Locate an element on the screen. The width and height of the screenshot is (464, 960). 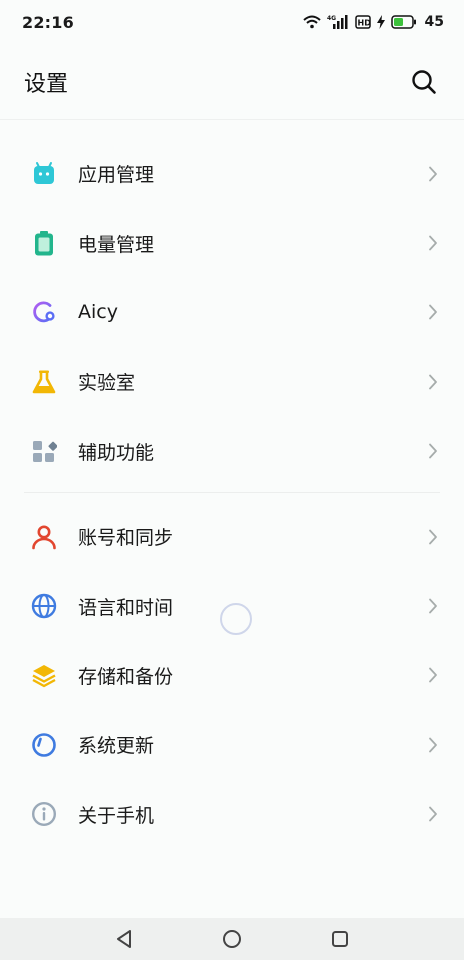
settings-item-accessibility: 辅助功能 is located at coordinates (232, 451).